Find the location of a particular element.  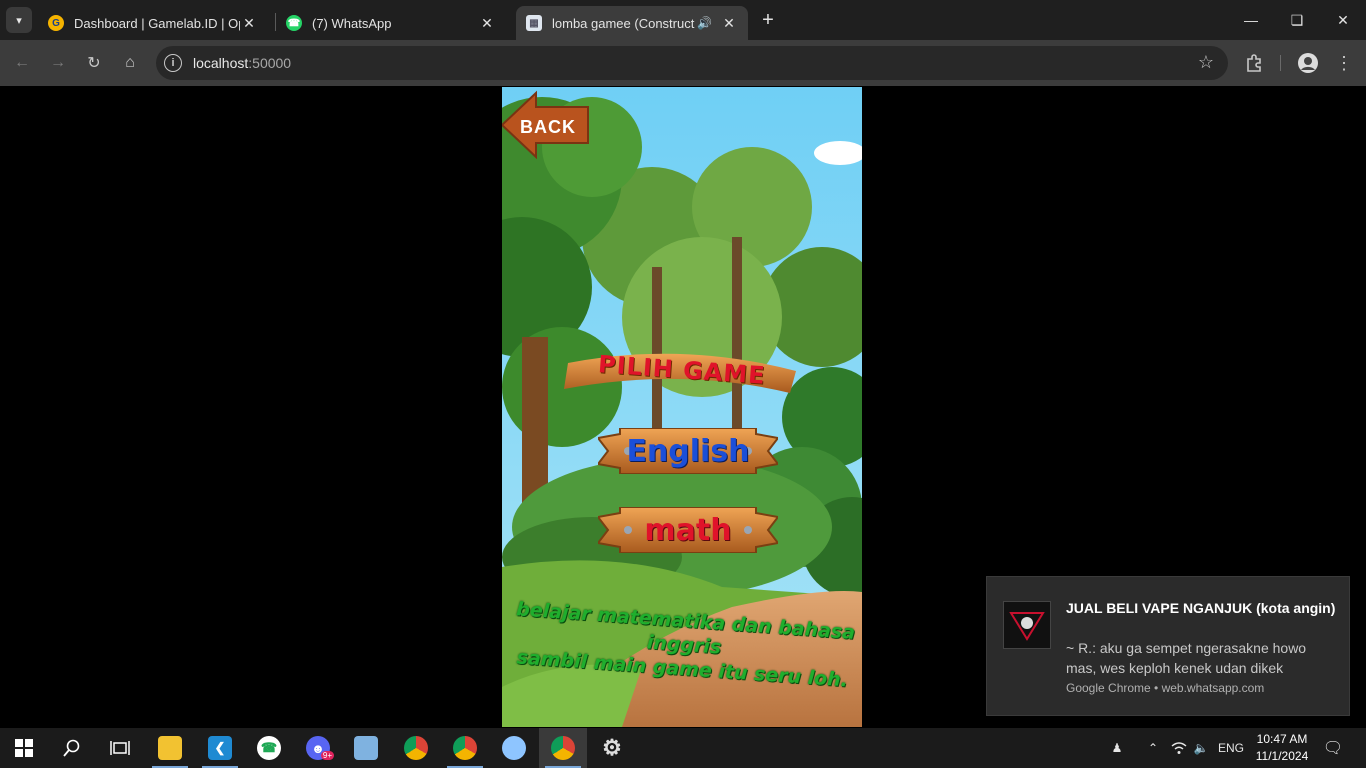

tab-title: Dashboard | Gamelab.ID | Optim is located at coordinates (157, 23).